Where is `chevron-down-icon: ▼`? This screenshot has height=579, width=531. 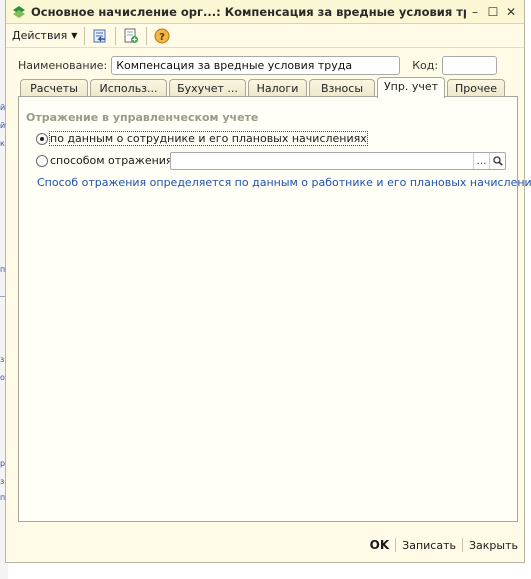 chevron-down-icon: ▼ is located at coordinates (74, 35).